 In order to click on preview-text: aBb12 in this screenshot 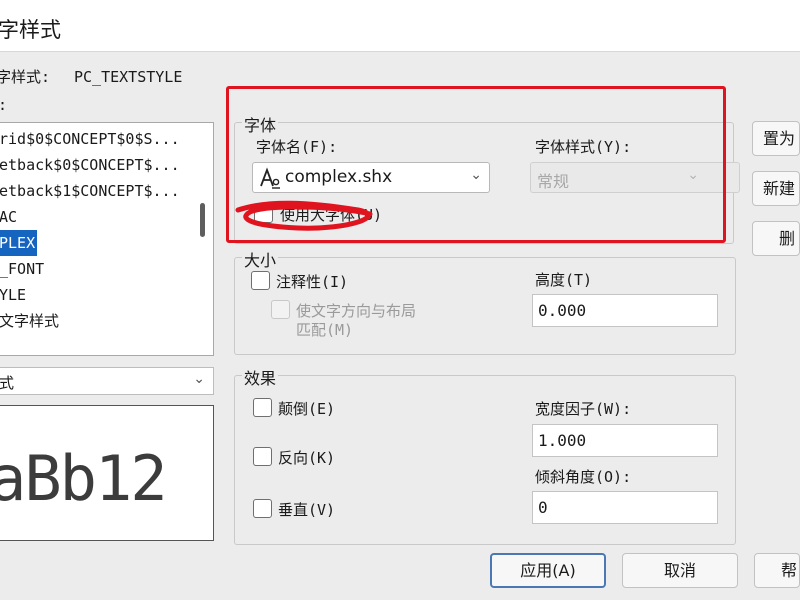, I will do `click(84, 478)`.